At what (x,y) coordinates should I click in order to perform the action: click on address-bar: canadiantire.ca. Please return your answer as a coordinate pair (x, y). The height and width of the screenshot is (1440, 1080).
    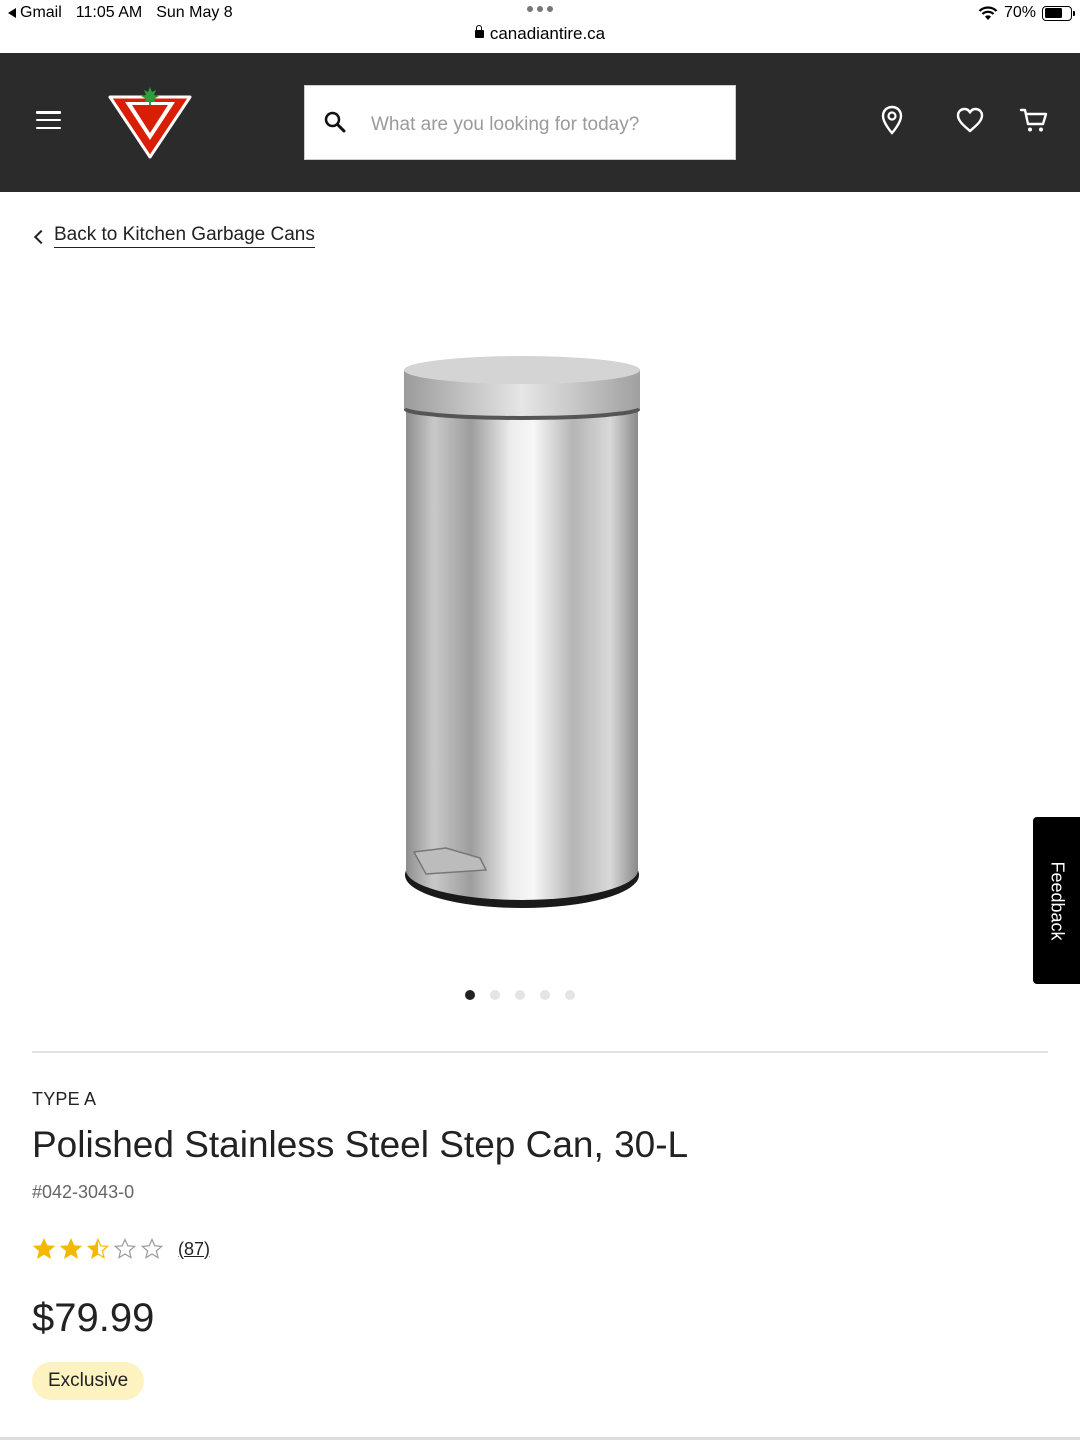
    Looking at the image, I should click on (540, 34).